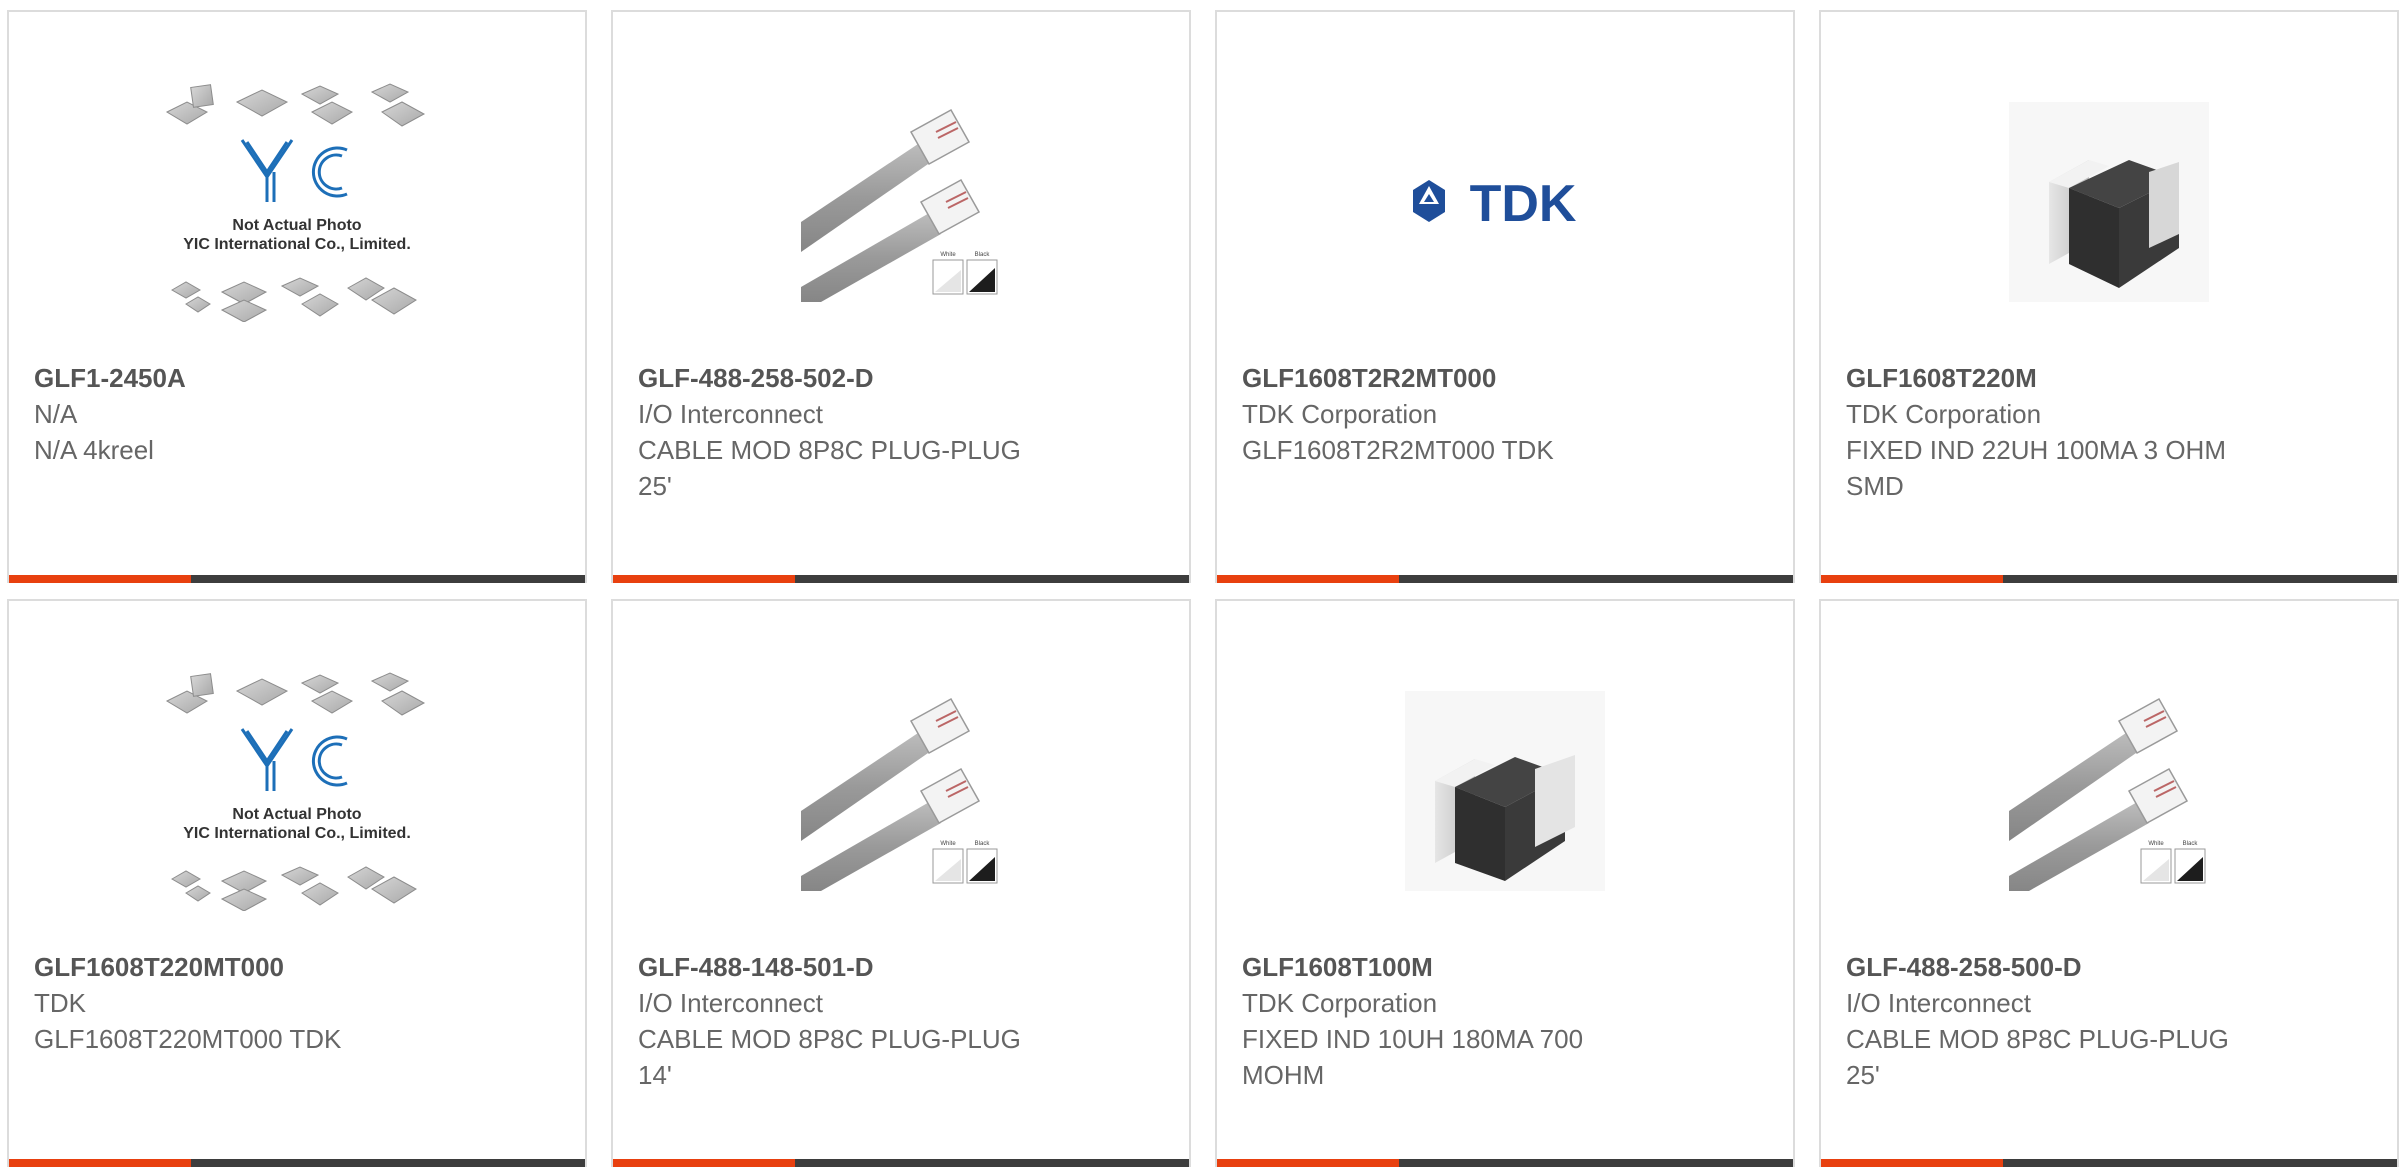 This screenshot has width=2400, height=1167. I want to click on description: GLF1608T220MT000 TDK, so click(188, 1039).